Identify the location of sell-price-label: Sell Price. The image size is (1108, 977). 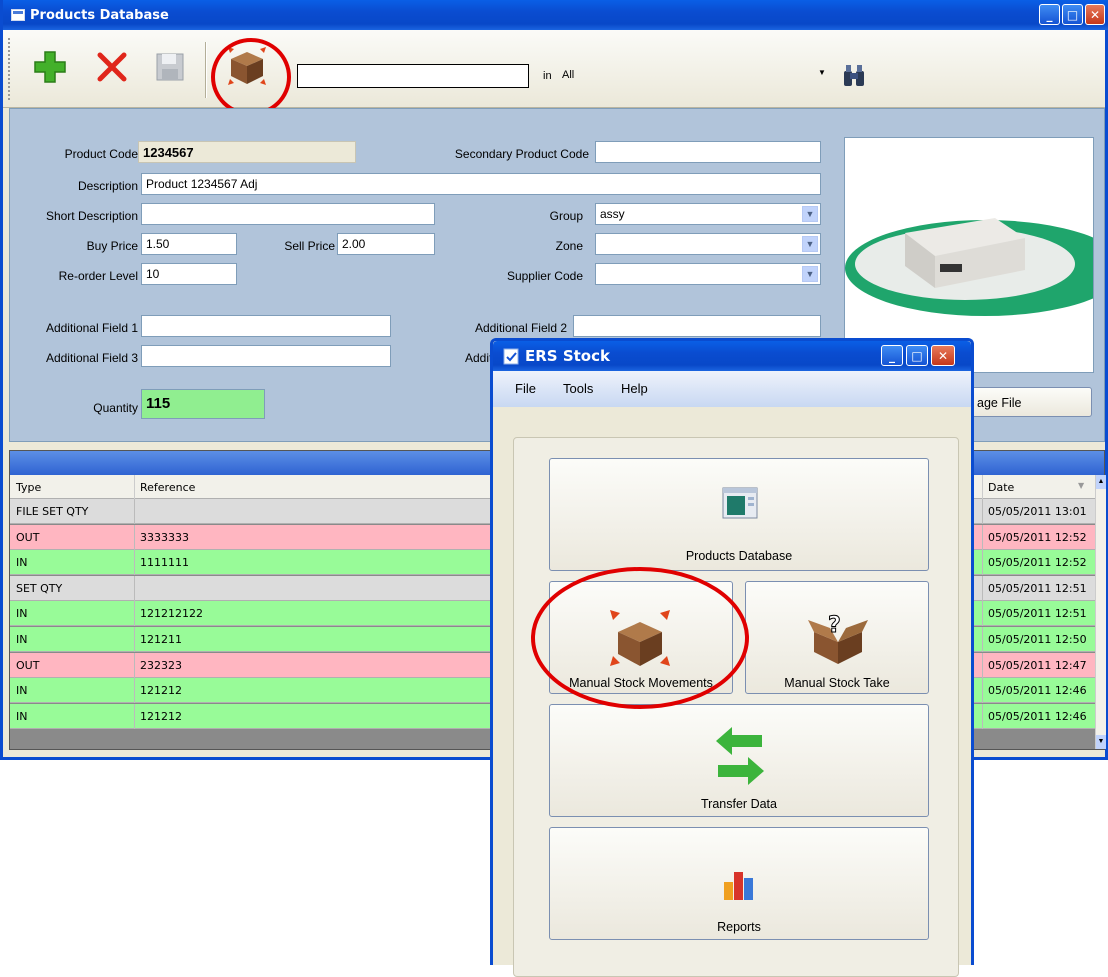
(309, 246).